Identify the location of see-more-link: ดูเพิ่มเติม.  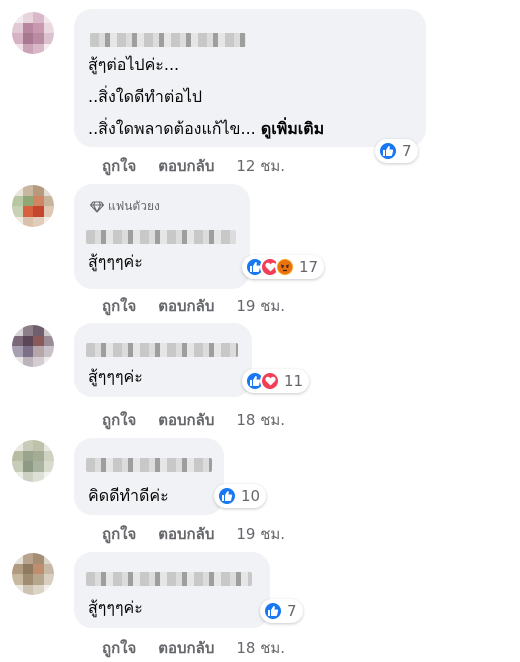
(292, 128).